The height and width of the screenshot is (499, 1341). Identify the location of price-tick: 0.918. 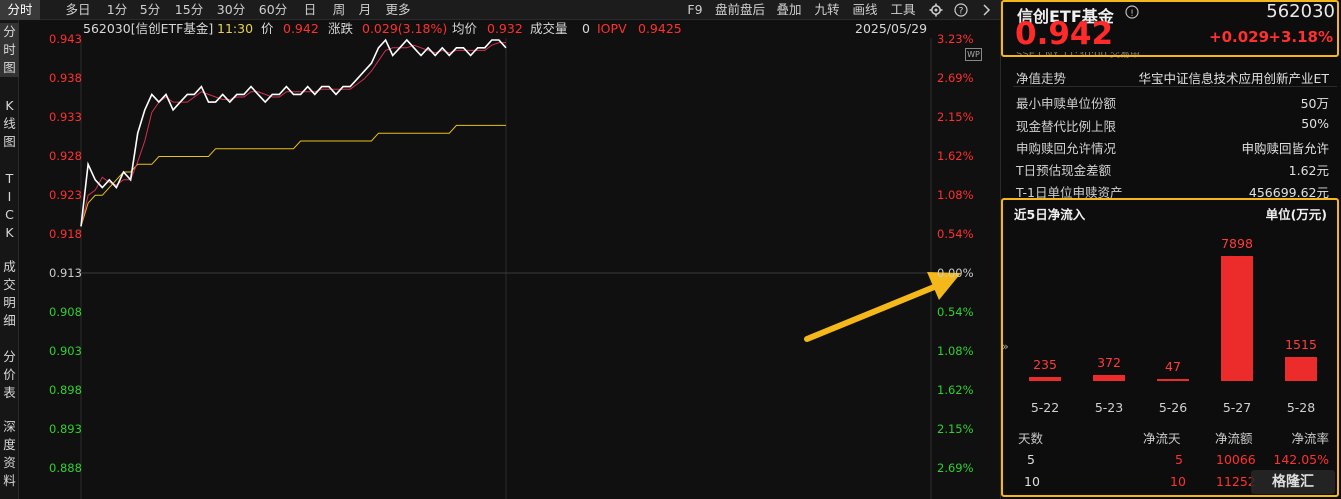
(65, 234).